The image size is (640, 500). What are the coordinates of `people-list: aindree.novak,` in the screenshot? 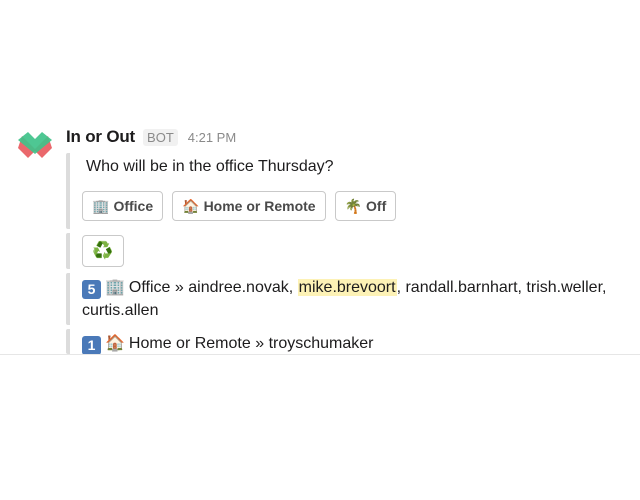 It's located at (241, 287).